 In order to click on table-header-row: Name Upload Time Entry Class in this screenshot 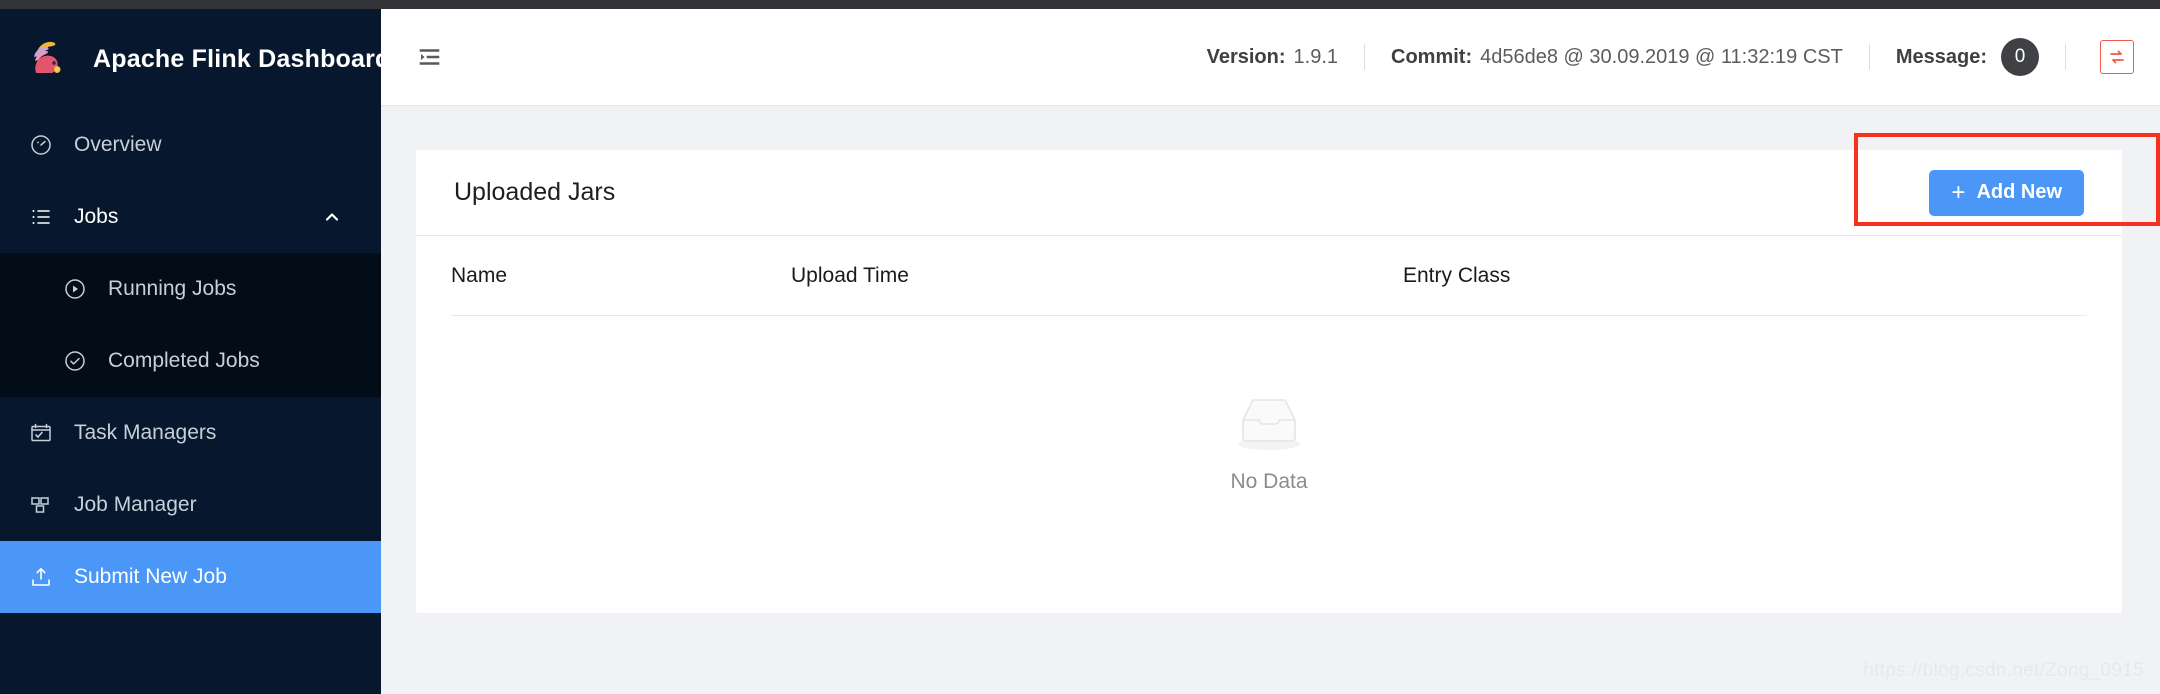, I will do `click(1269, 276)`.